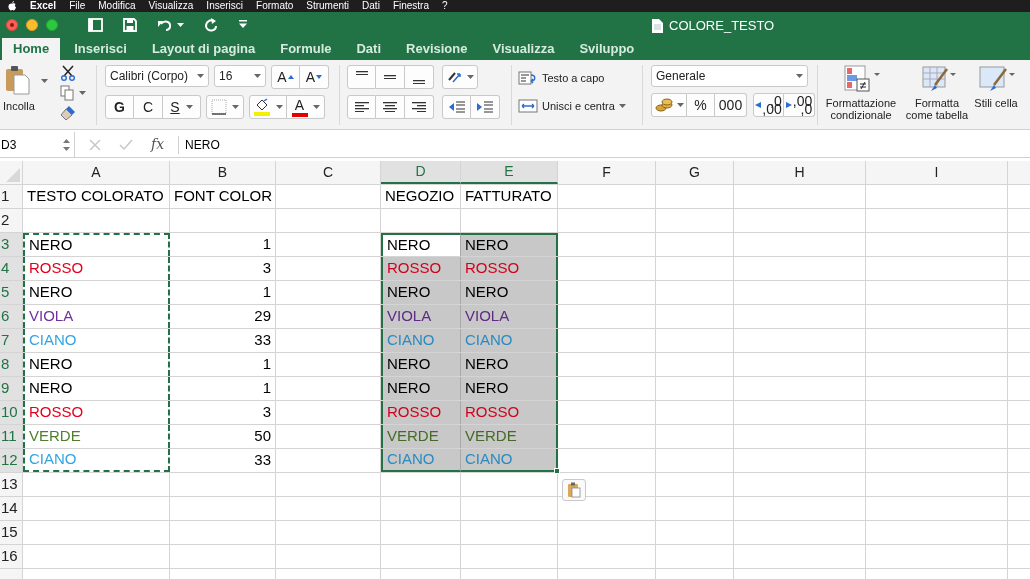 The height and width of the screenshot is (579, 1030). I want to click on column-header: I, so click(937, 172).